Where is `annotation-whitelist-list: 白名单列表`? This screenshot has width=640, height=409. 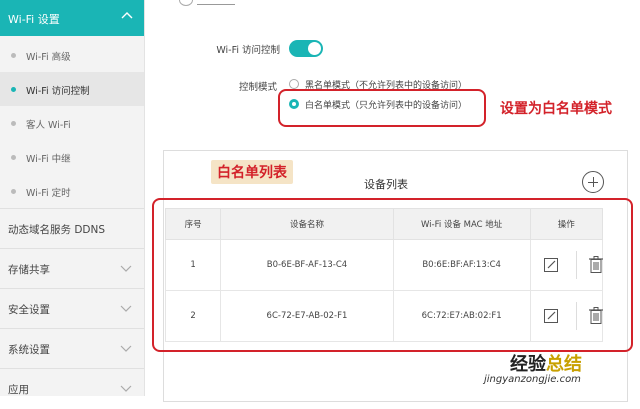 annotation-whitelist-list: 白名单列表 is located at coordinates (252, 172).